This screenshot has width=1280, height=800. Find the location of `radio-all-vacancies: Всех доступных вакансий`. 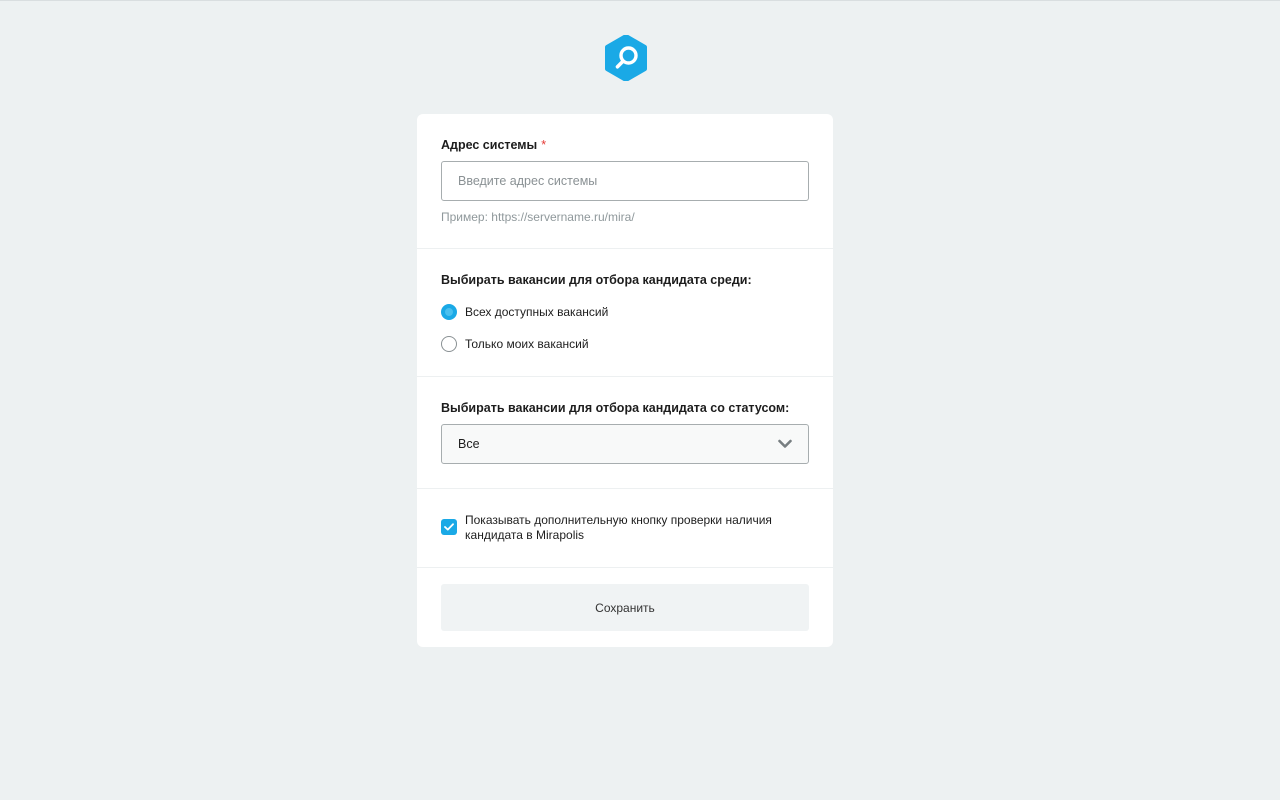

radio-all-vacancies: Всех доступных вакансий is located at coordinates (524, 312).